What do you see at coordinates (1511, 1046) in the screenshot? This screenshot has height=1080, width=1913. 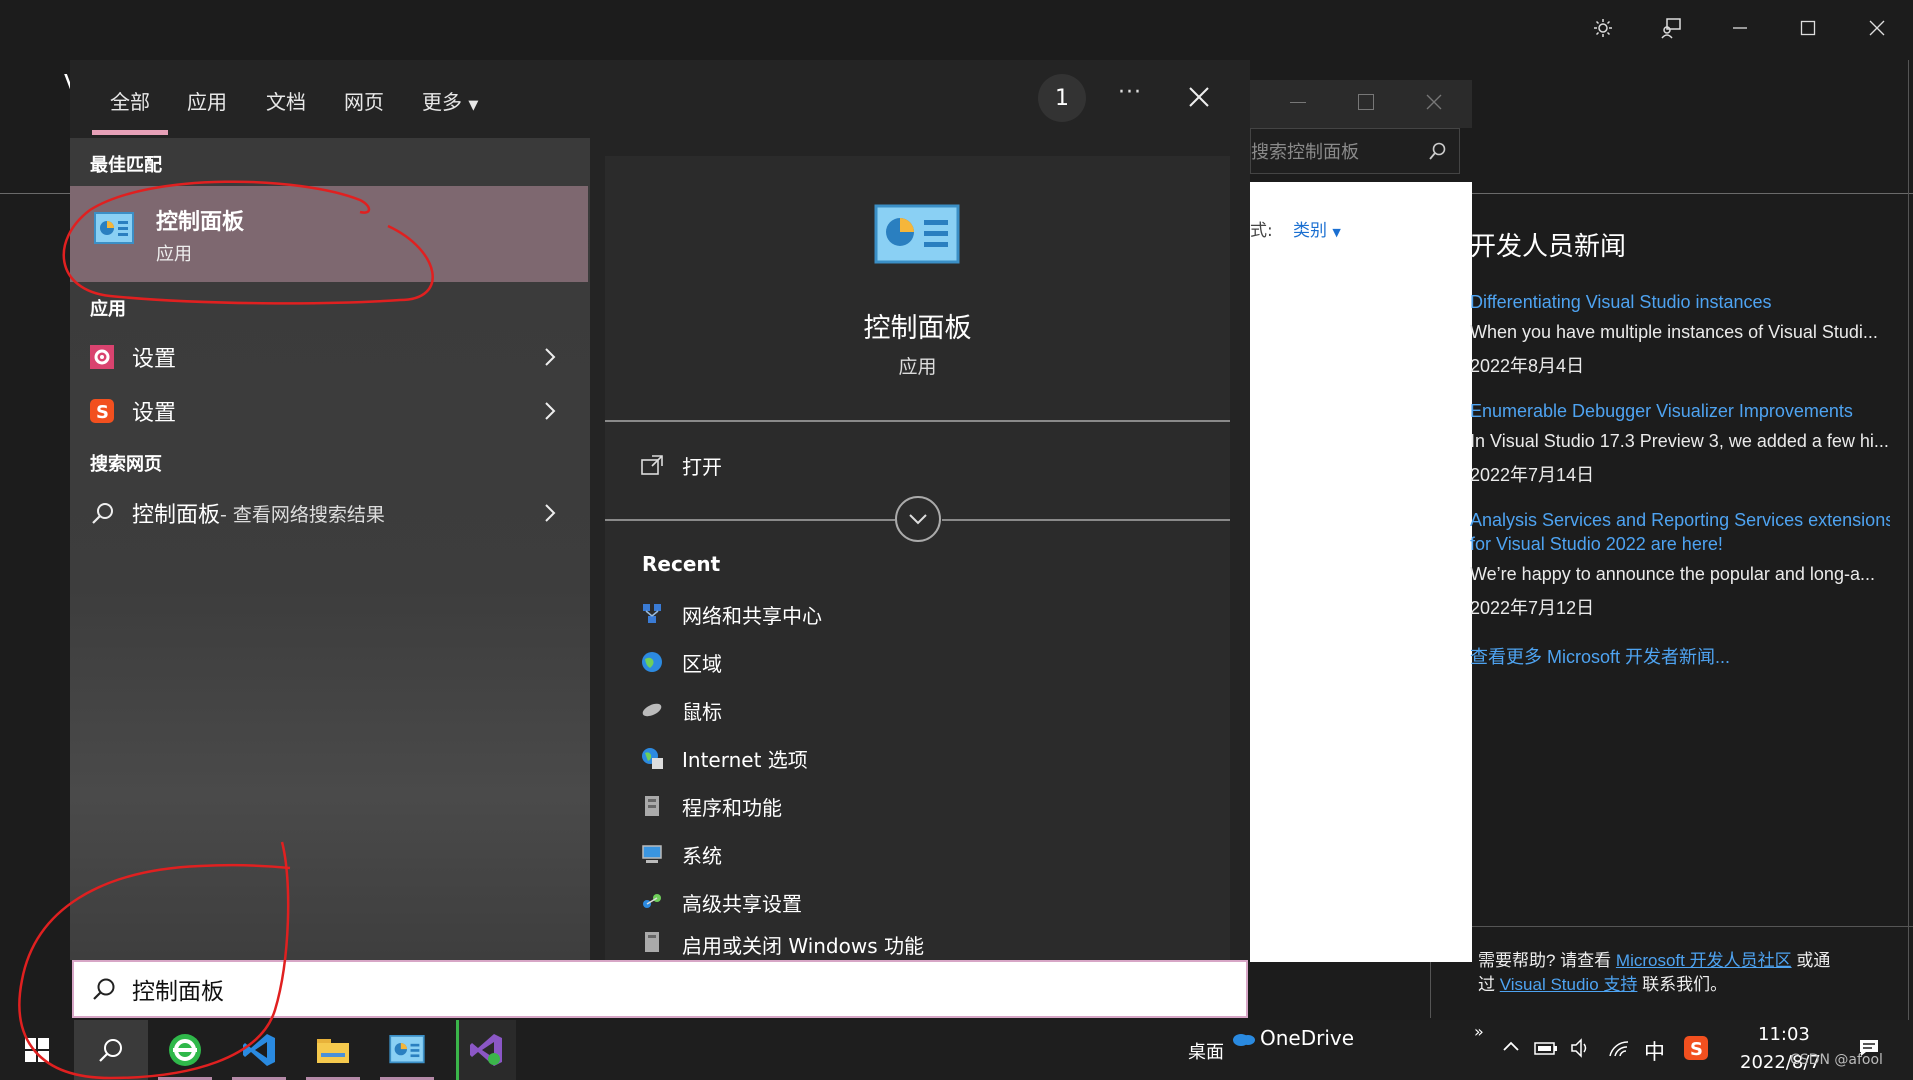 I see `chevron-up-icon` at bounding box center [1511, 1046].